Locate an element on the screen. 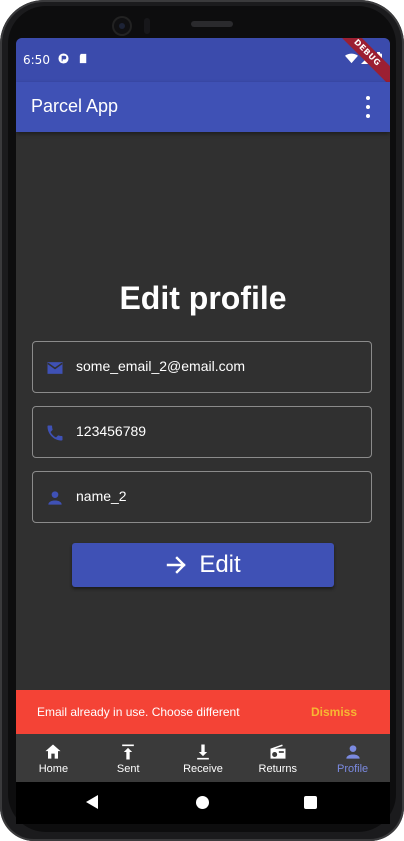  edit-button: Edit is located at coordinates (203, 565).